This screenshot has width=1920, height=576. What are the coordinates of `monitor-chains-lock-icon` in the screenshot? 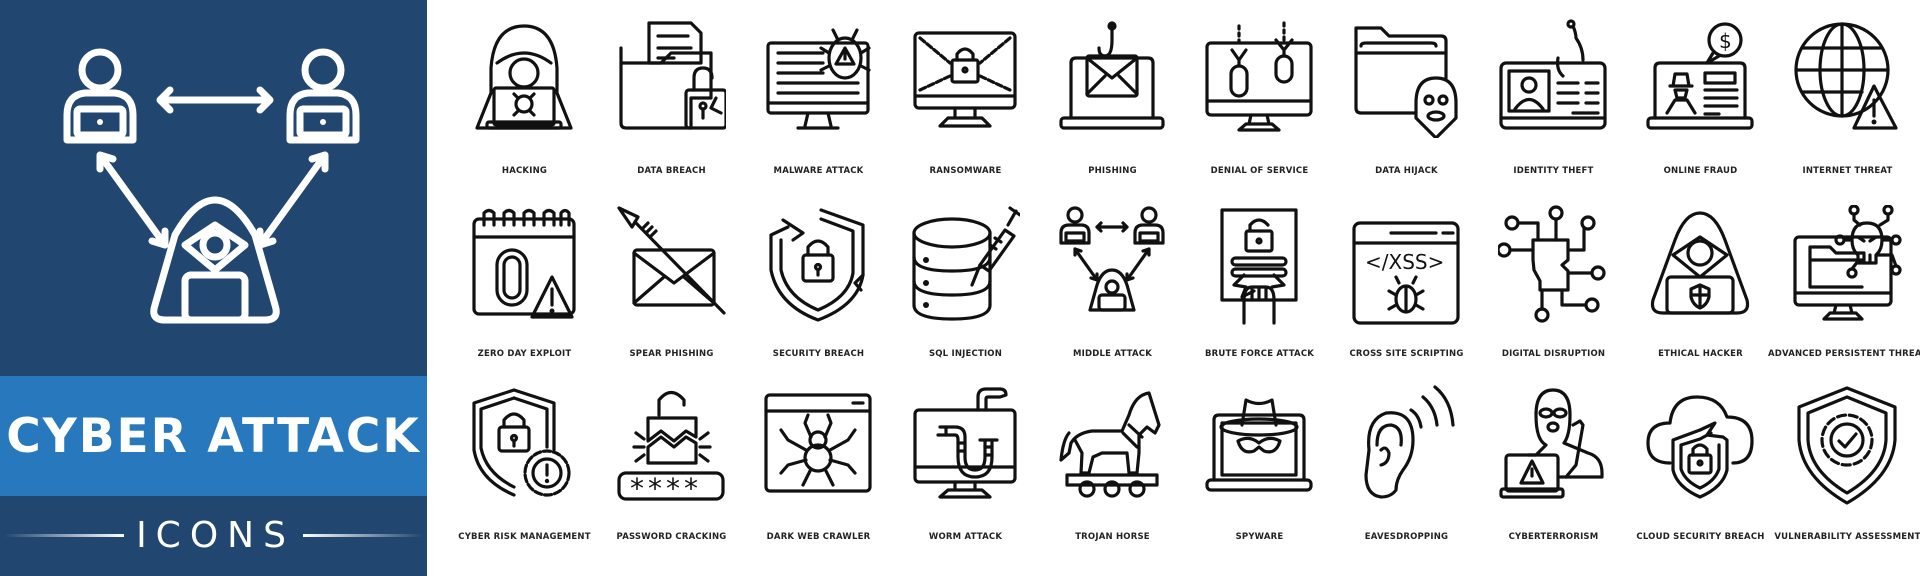 It's located at (965, 79).